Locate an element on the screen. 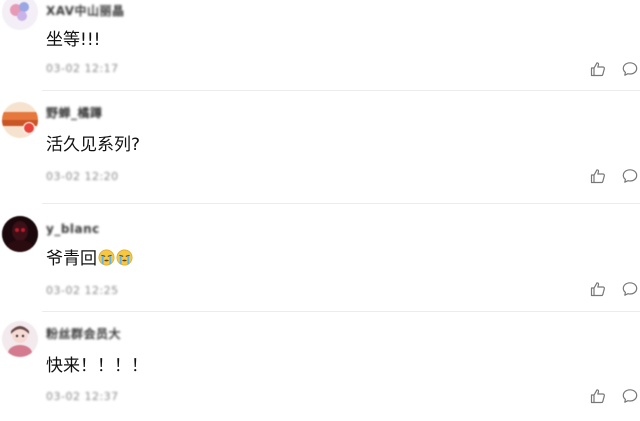 The width and height of the screenshot is (640, 421). comment-timestamp: 03-02 12:25 is located at coordinates (82, 290).